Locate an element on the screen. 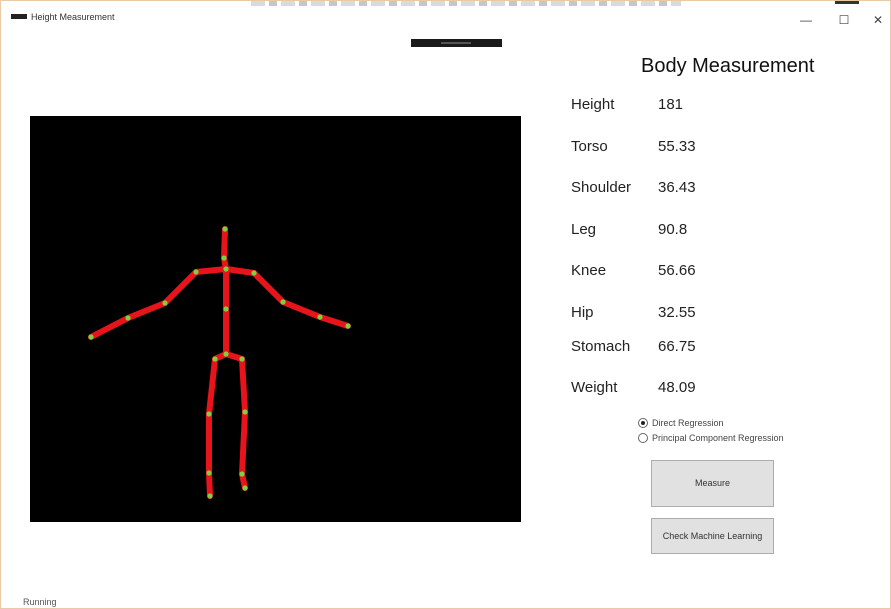  close-button: ✕ is located at coordinates (877, 20).